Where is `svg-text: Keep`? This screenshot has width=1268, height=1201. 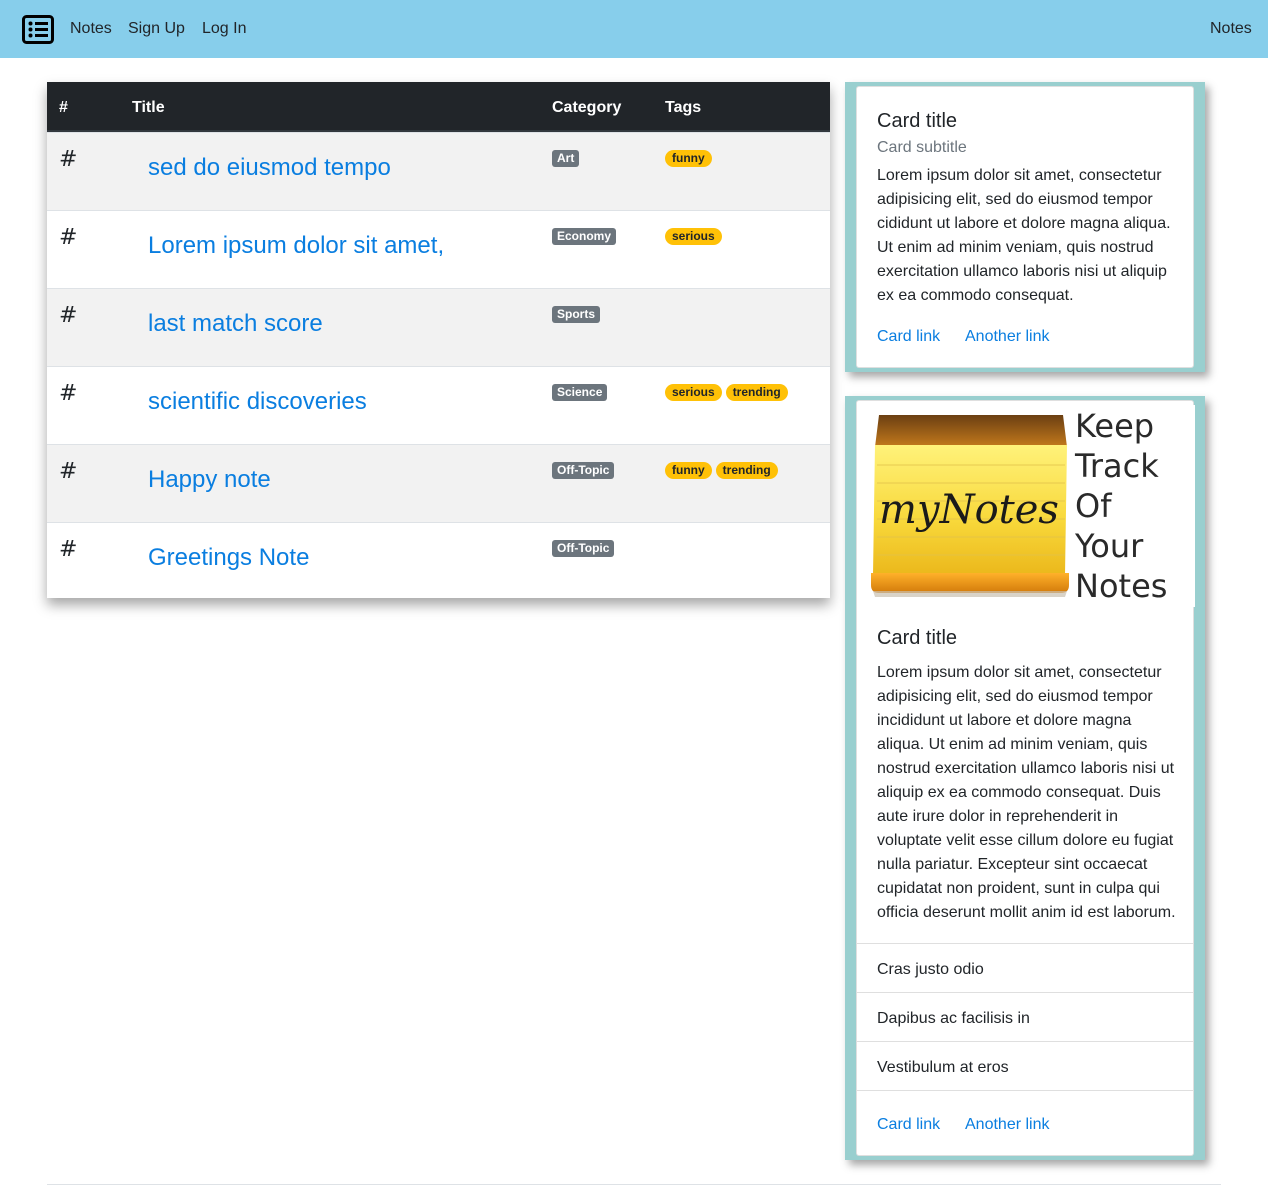 svg-text: Keep is located at coordinates (1114, 426).